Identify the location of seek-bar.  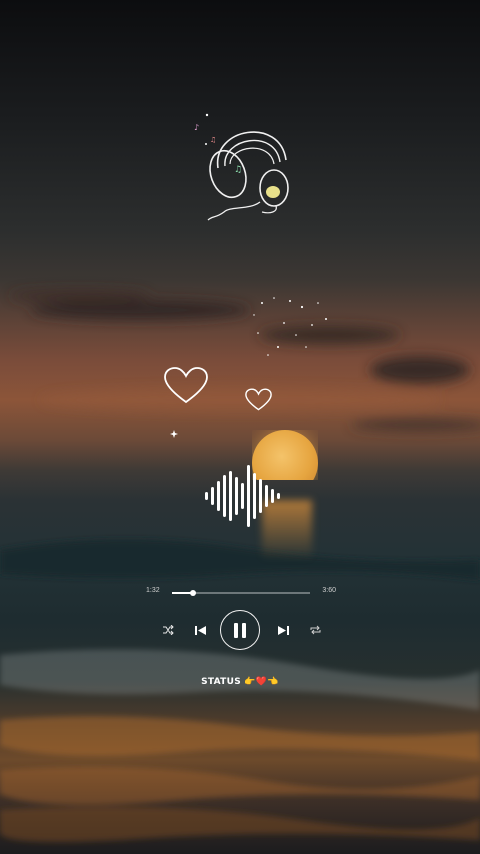
(241, 592).